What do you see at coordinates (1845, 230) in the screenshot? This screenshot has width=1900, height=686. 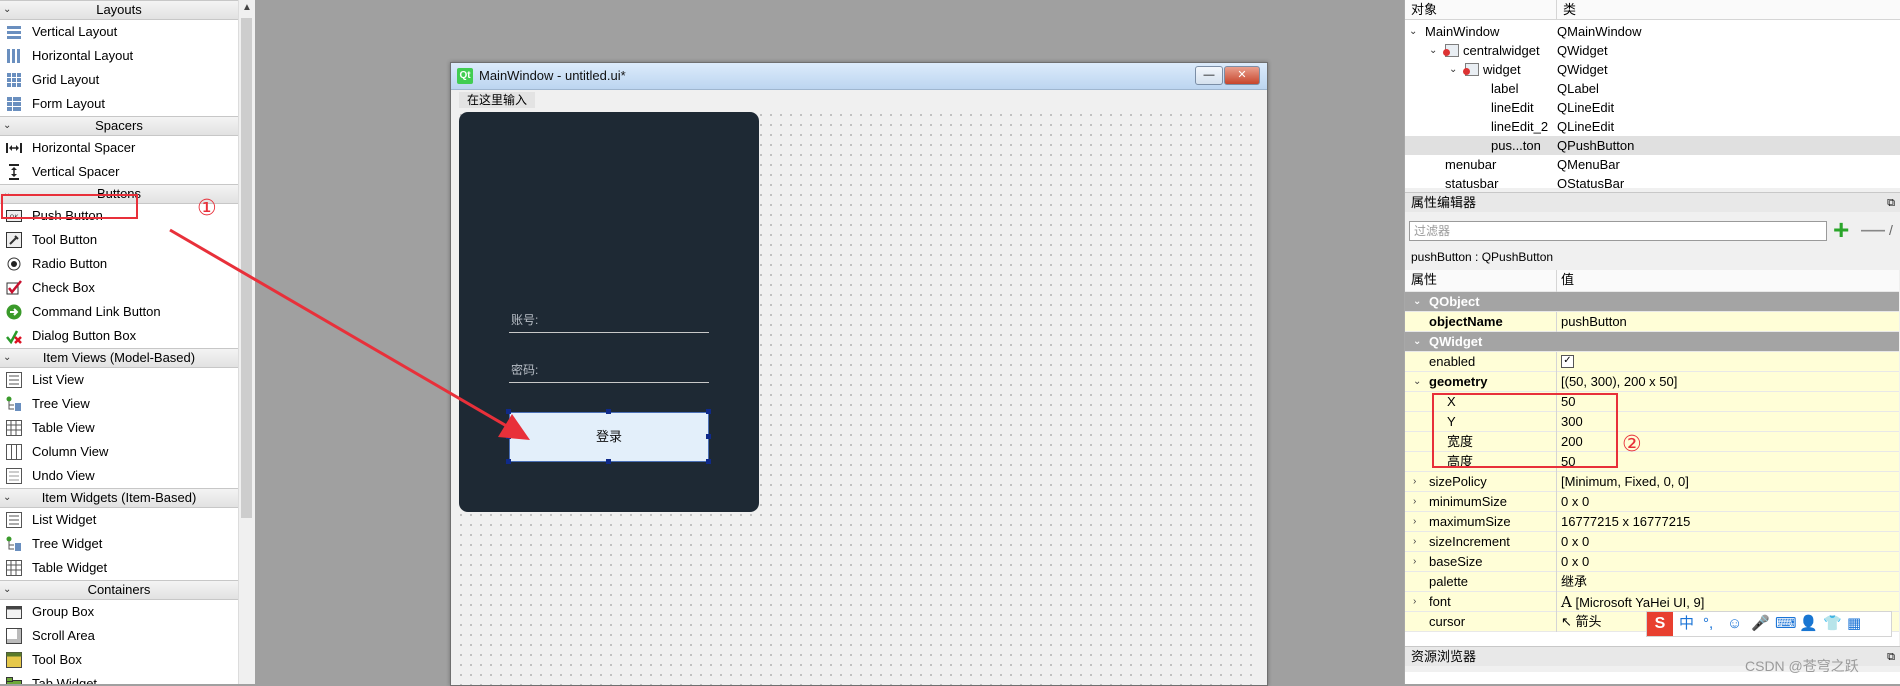 I see `add-dynamic-property-icon: +` at bounding box center [1845, 230].